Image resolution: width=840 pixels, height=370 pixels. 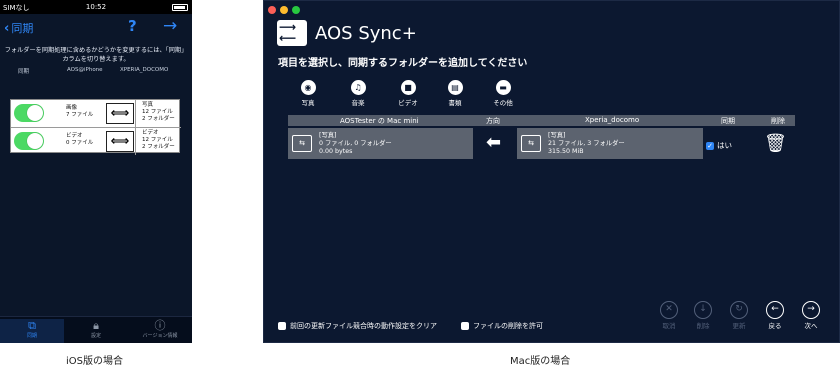 I want to click on right-folder-info: 写真 12 ファイル 2 フォルダー, so click(x=158, y=112).